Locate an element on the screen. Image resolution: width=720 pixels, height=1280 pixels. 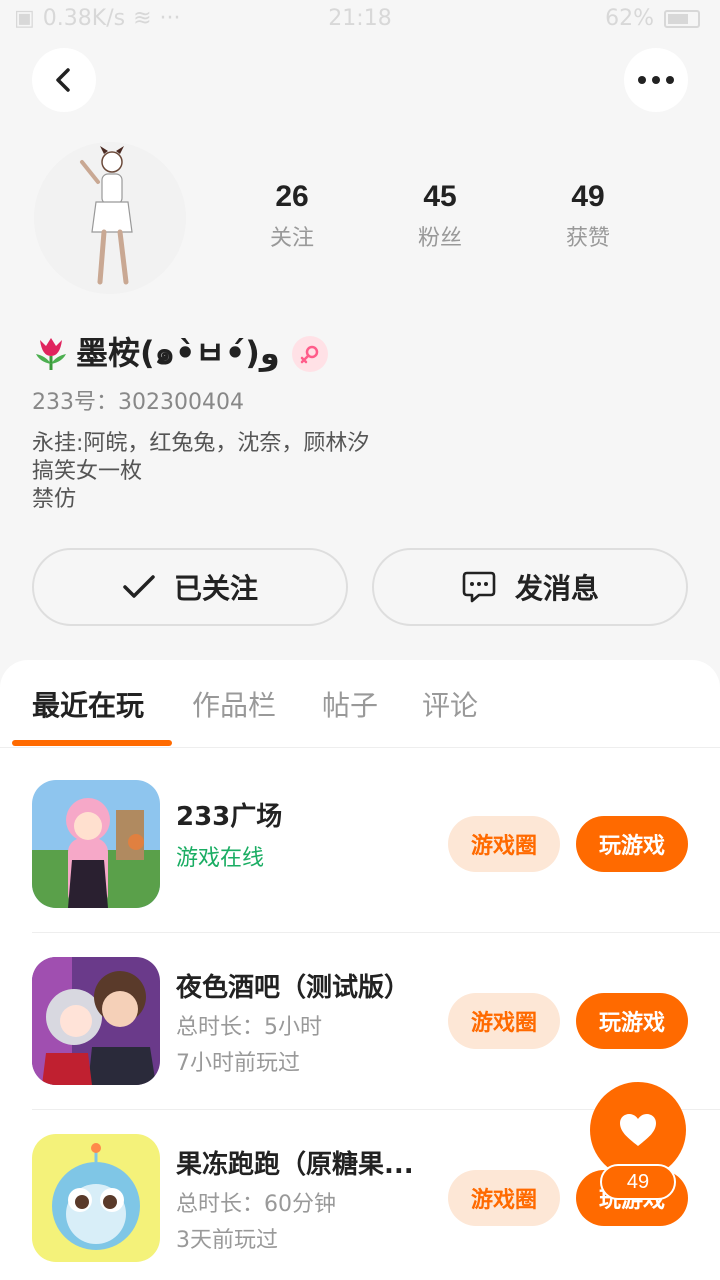
game-last-played: 3天前玩过 is located at coordinates (227, 1240).